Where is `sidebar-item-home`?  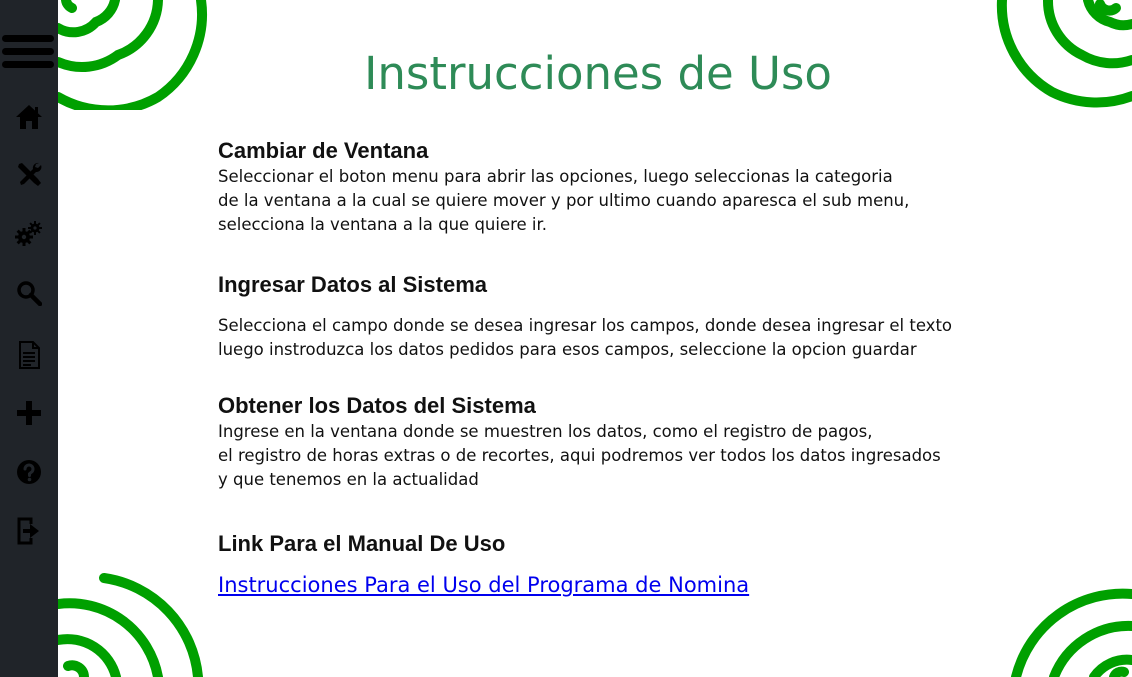
sidebar-item-home is located at coordinates (29, 117).